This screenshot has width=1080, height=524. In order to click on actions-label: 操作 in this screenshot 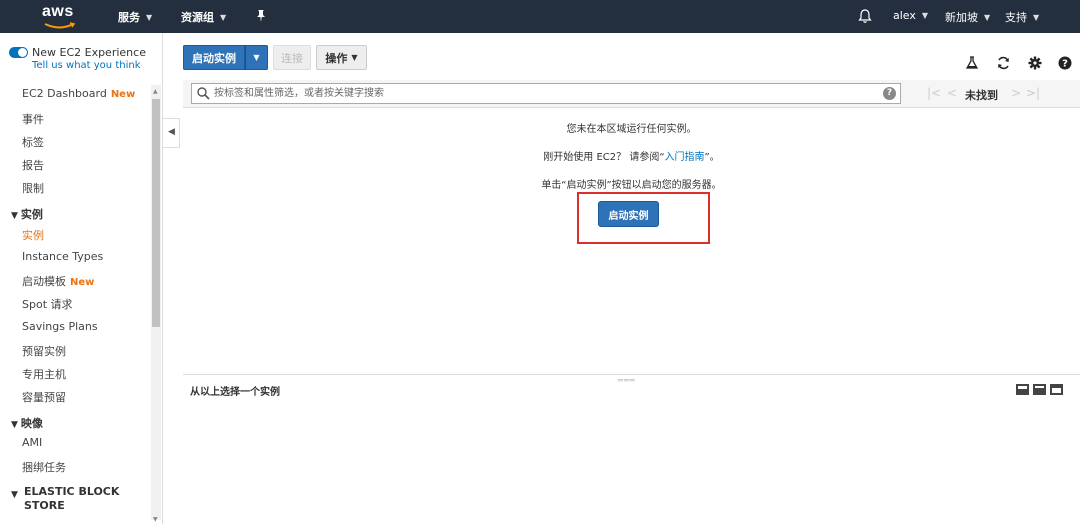, I will do `click(336, 58)`.